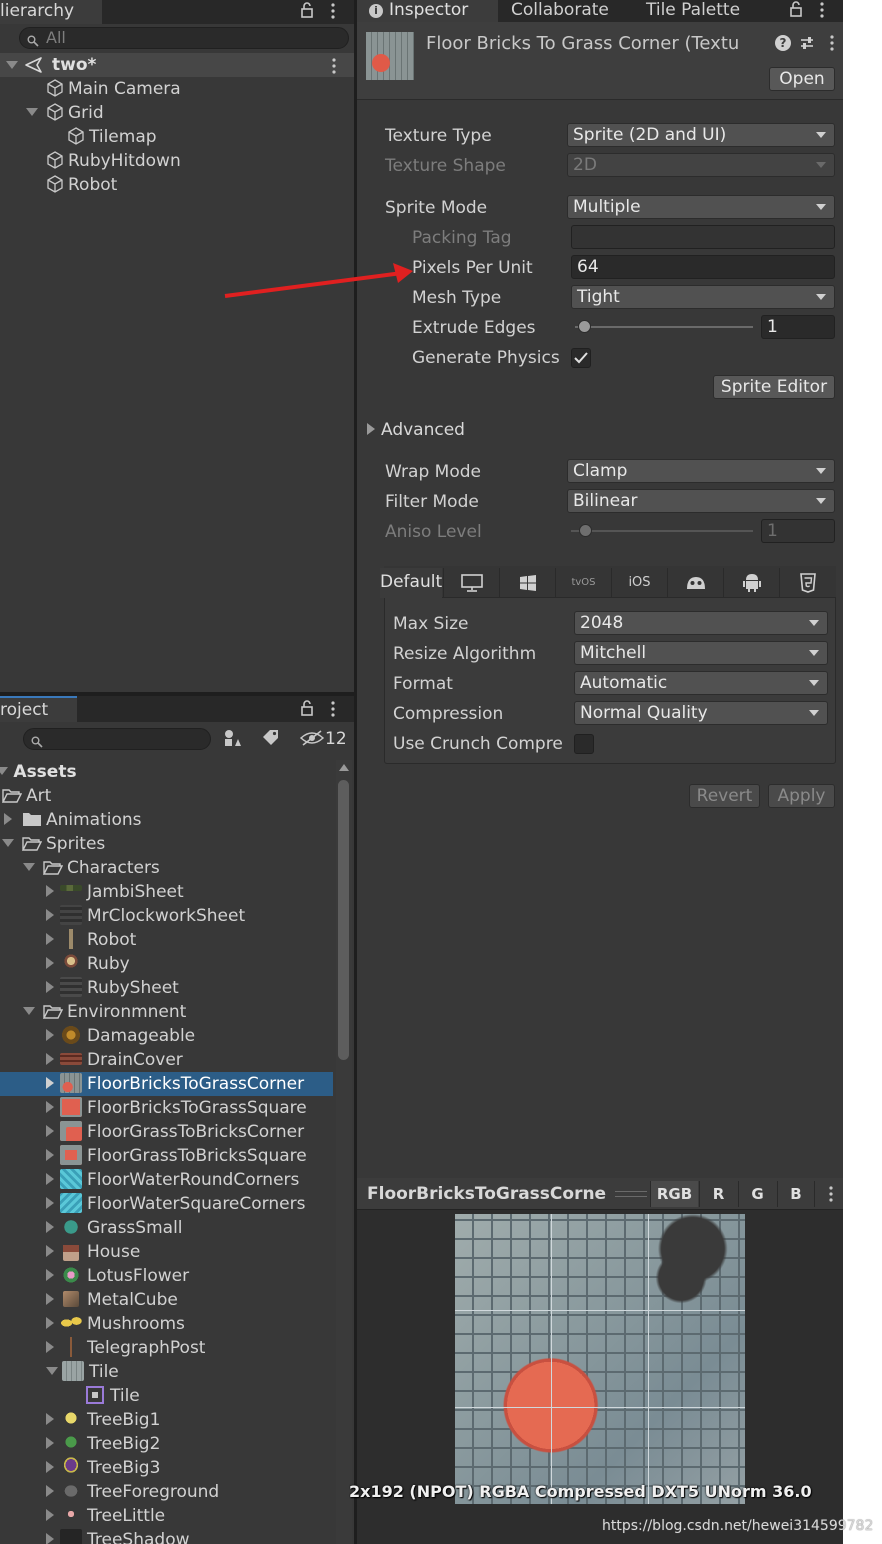  What do you see at coordinates (807, 45) in the screenshot?
I see `preset-icon` at bounding box center [807, 45].